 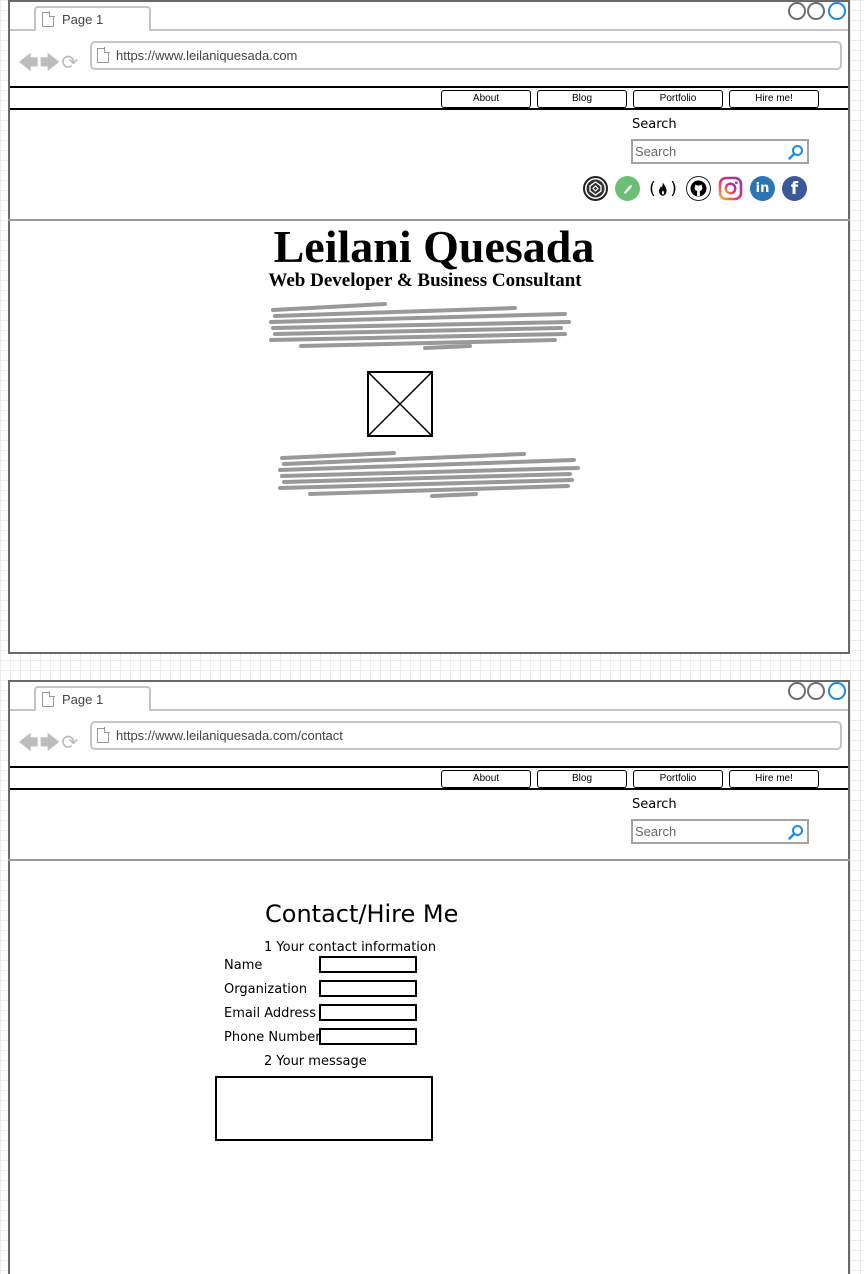 I want to click on phone-label: Phone Number, so click(x=272, y=1037).